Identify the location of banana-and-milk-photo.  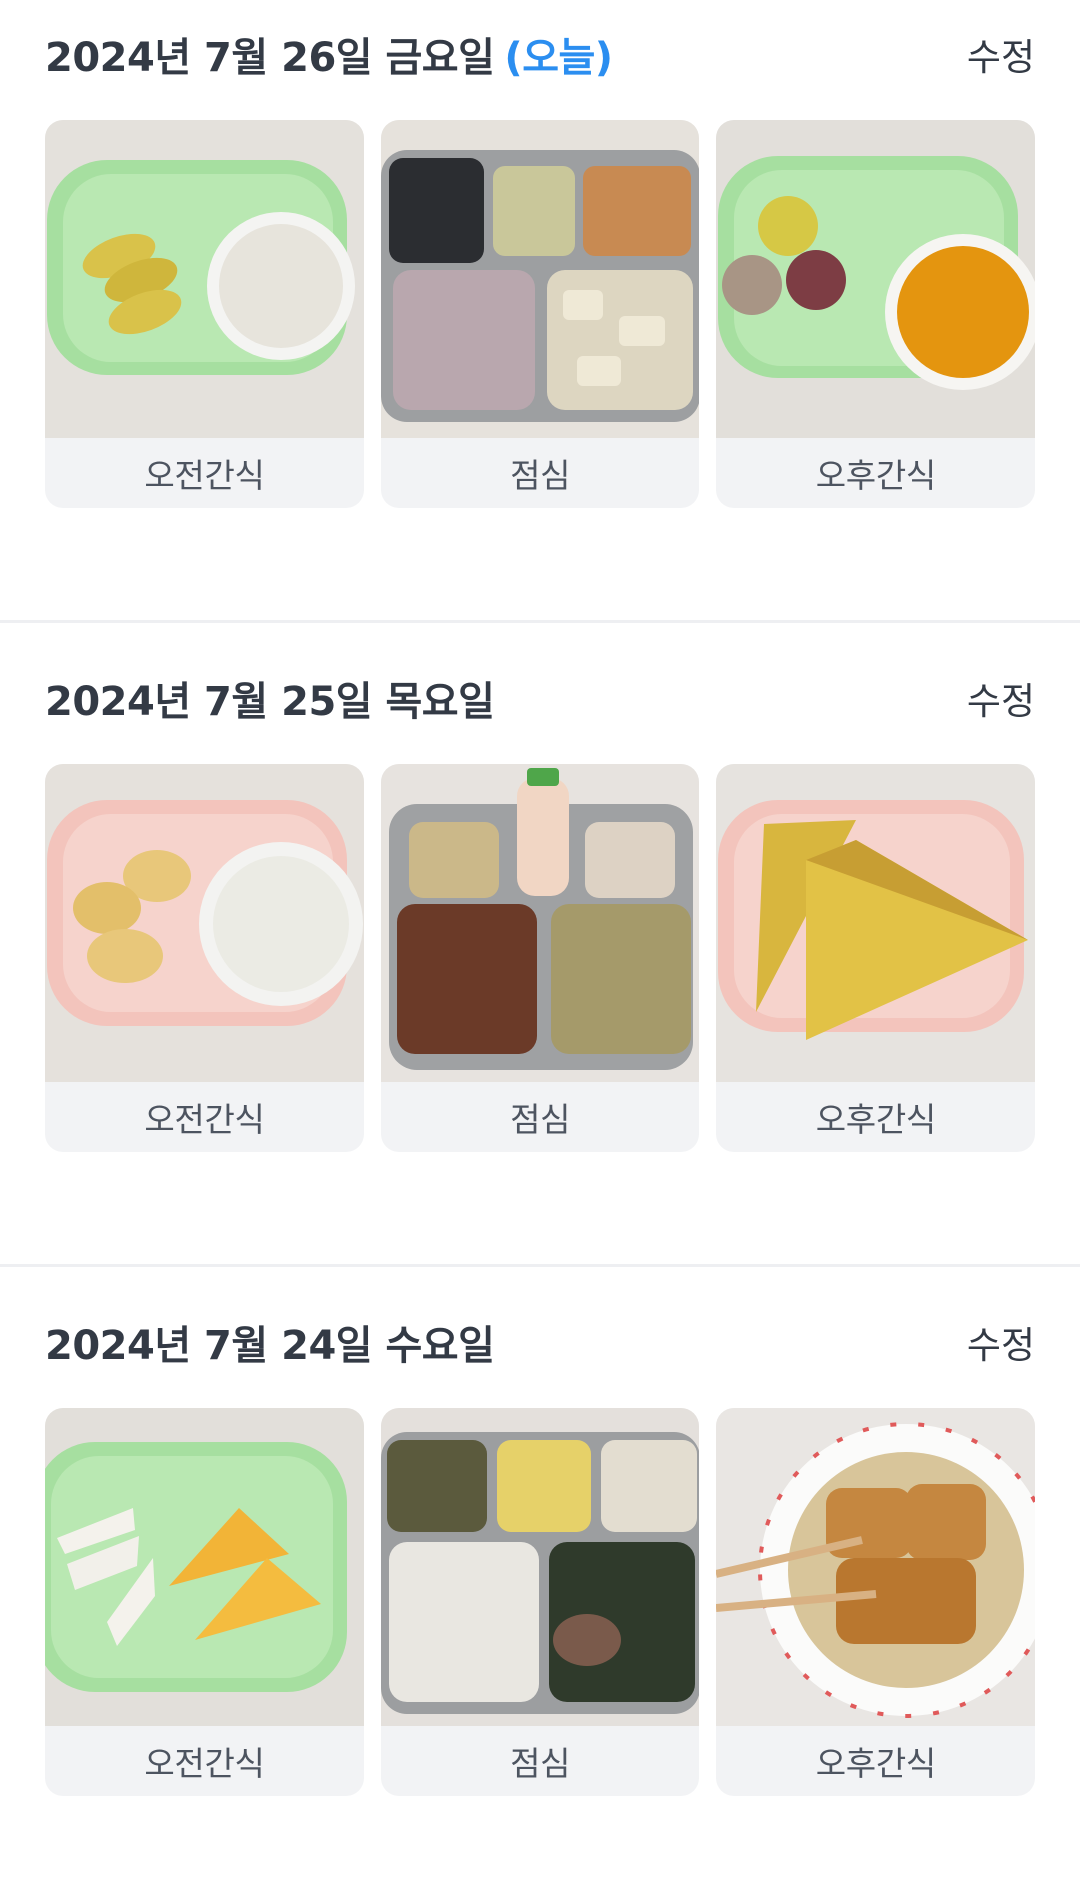
(204, 923).